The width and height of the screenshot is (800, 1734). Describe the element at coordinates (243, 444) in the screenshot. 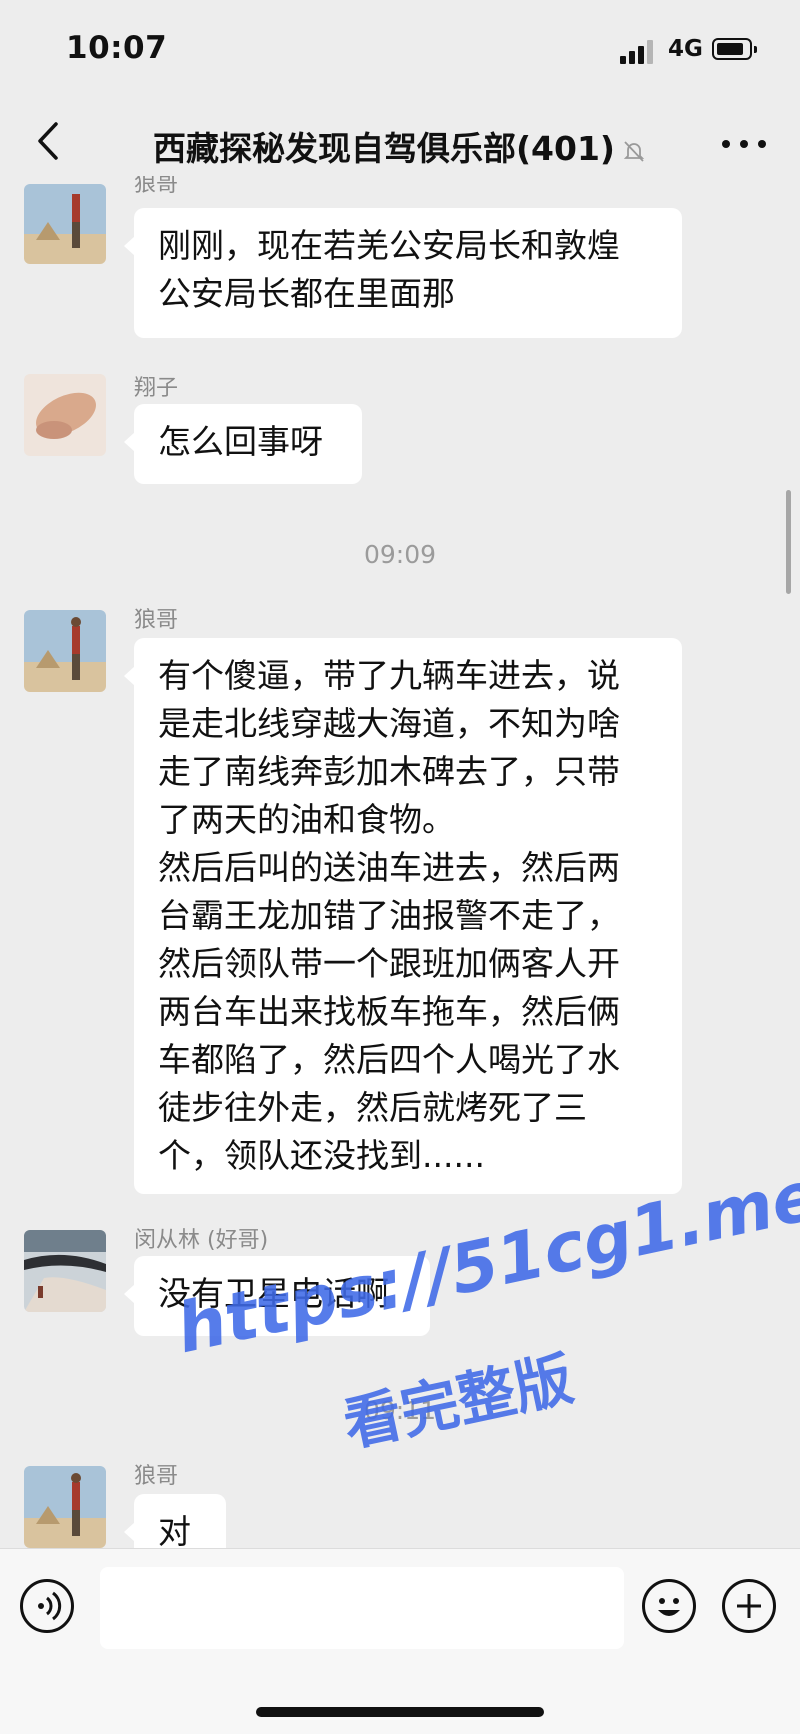

I see `message-bubble: 怎么回事呀` at that location.